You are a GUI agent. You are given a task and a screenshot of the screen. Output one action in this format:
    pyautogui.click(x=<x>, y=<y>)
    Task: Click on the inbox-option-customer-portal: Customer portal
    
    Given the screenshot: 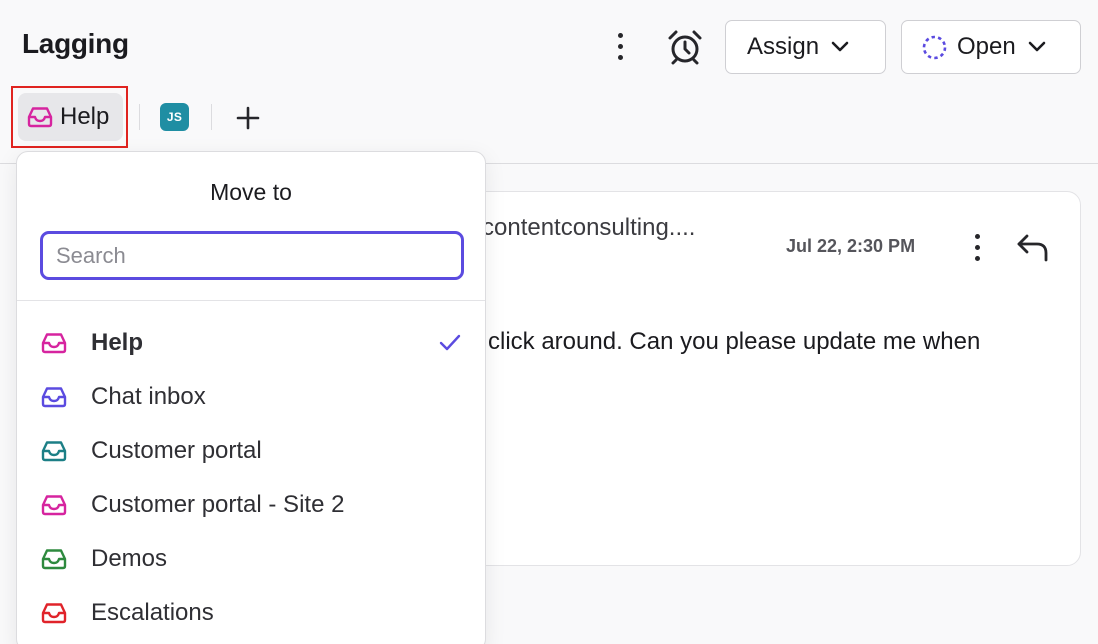 What is the action you would take?
    pyautogui.click(x=251, y=451)
    